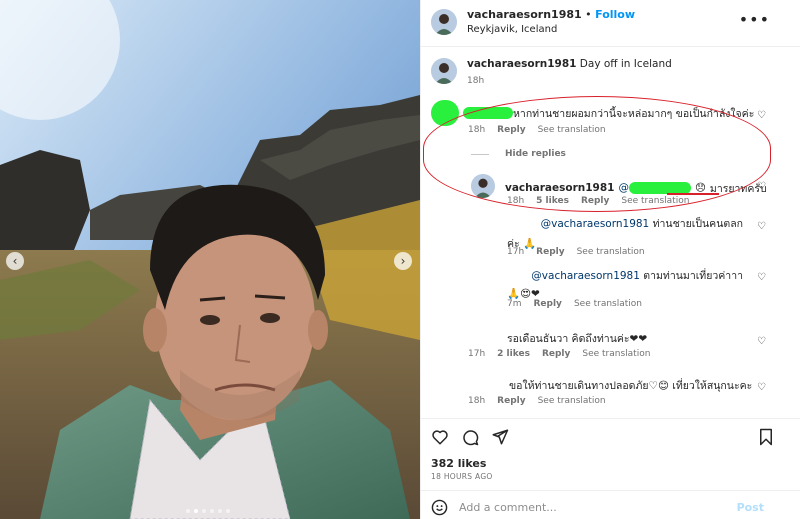 The width and height of the screenshot is (800, 519). I want to click on next-photo-button: ›, so click(403, 261).